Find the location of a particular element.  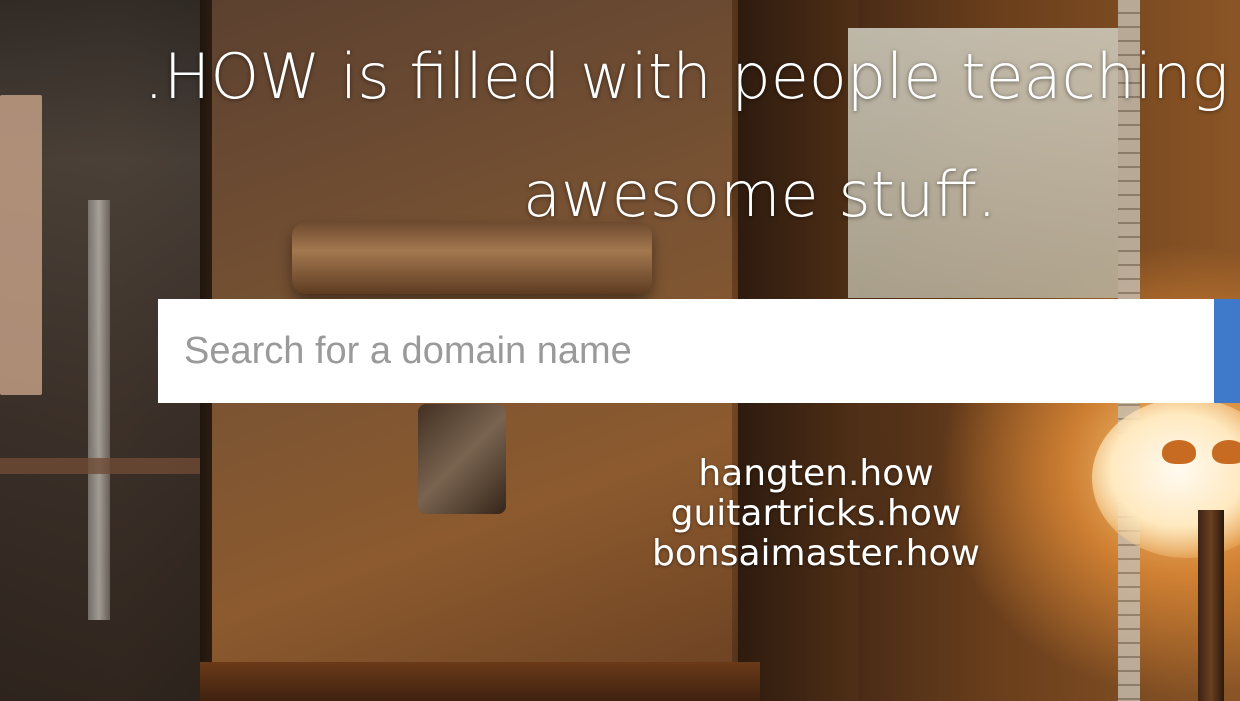

headline-line-1: .HOW is filled with people teaching is located at coordinates (686, 76).